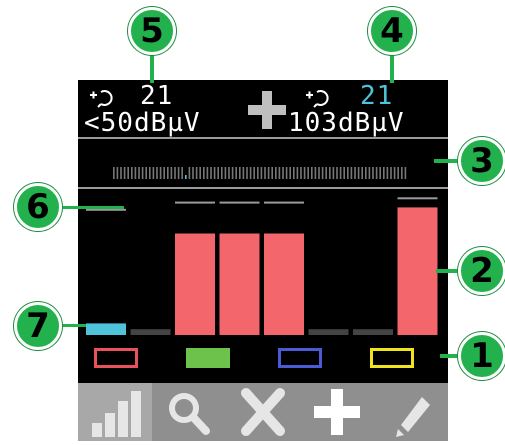 Image resolution: width=505 pixels, height=445 pixels. Describe the element at coordinates (38, 207) in the screenshot. I see `callout-6: 6` at that location.